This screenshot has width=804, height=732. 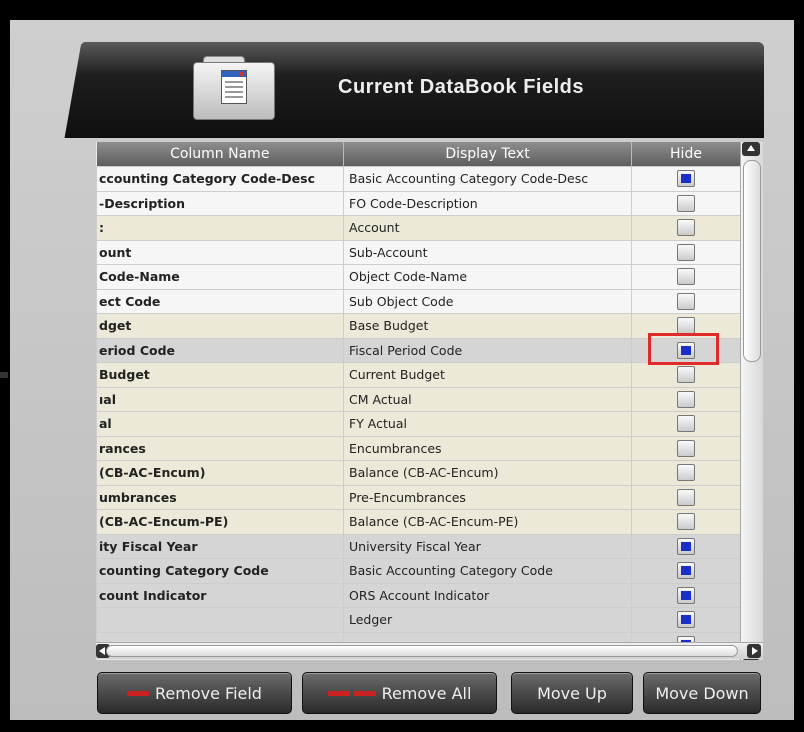 I want to click on display-text-cell: Basic Accounting Category Code-Desc, so click(x=487, y=179).